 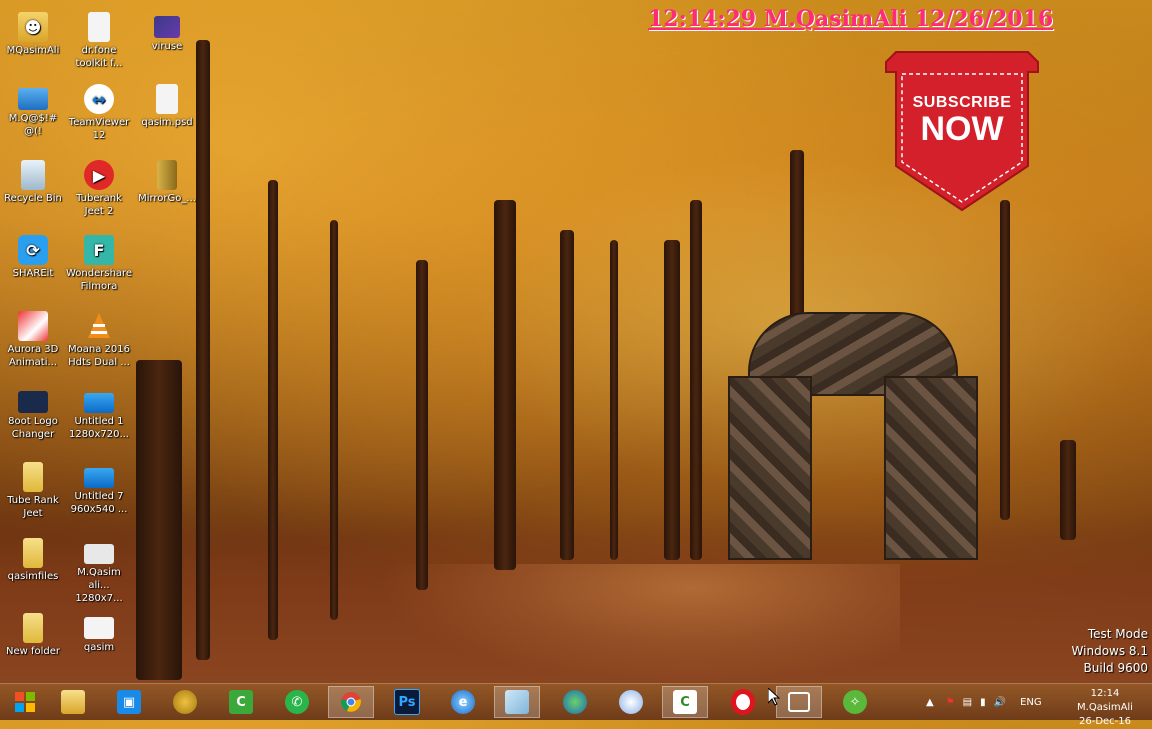 I want to click on desktop-icon-label: qasimfiles, so click(x=33, y=576).